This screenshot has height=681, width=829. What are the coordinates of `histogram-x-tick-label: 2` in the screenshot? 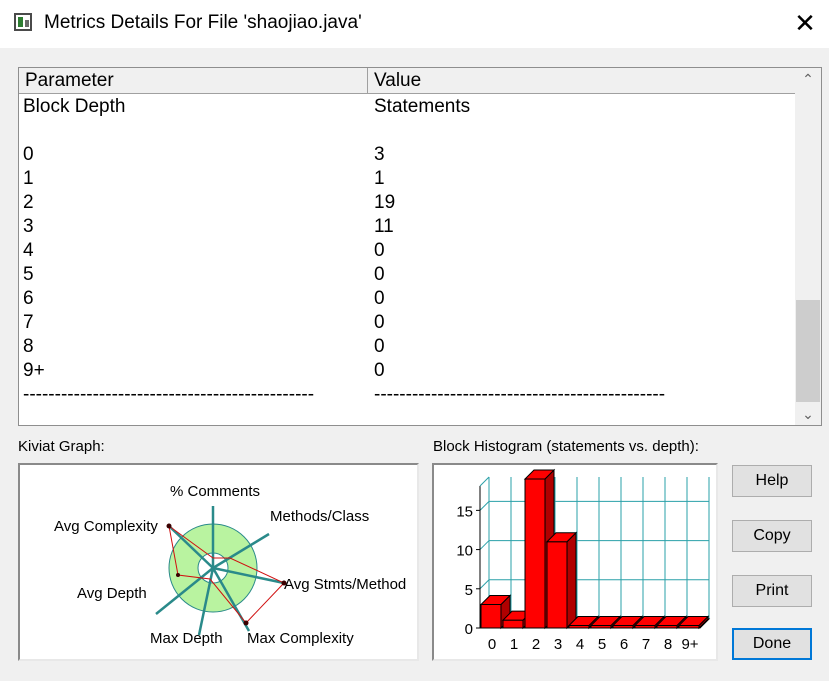 It's located at (536, 644).